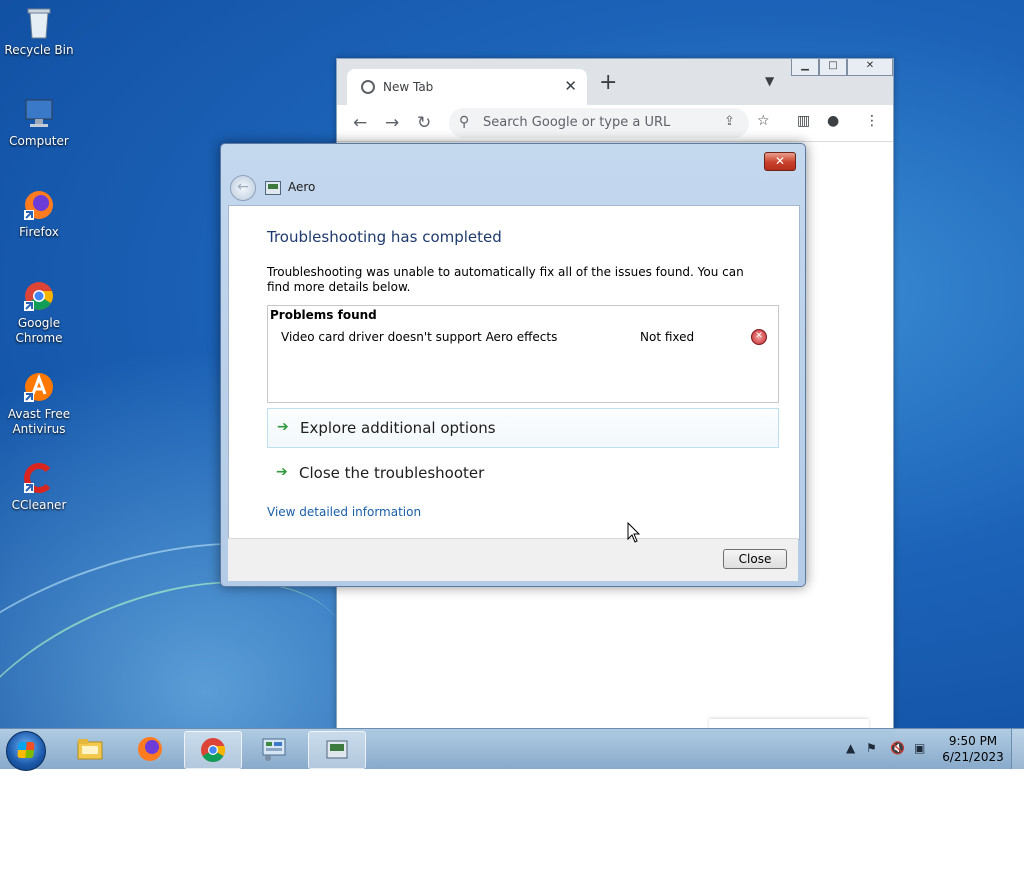 Image resolution: width=1024 pixels, height=896 pixels. I want to click on omnibox: ⚲ ⇪, so click(599, 123).